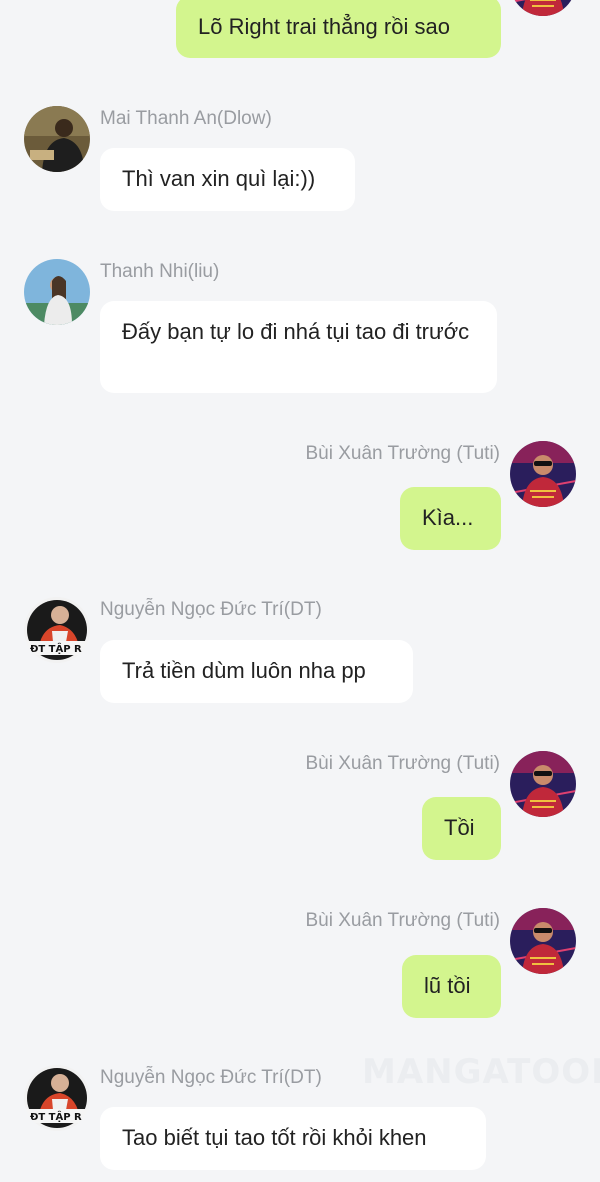 This screenshot has width=600, height=1182. I want to click on chat-bubble: Thì van xin quì lại:)), so click(227, 179).